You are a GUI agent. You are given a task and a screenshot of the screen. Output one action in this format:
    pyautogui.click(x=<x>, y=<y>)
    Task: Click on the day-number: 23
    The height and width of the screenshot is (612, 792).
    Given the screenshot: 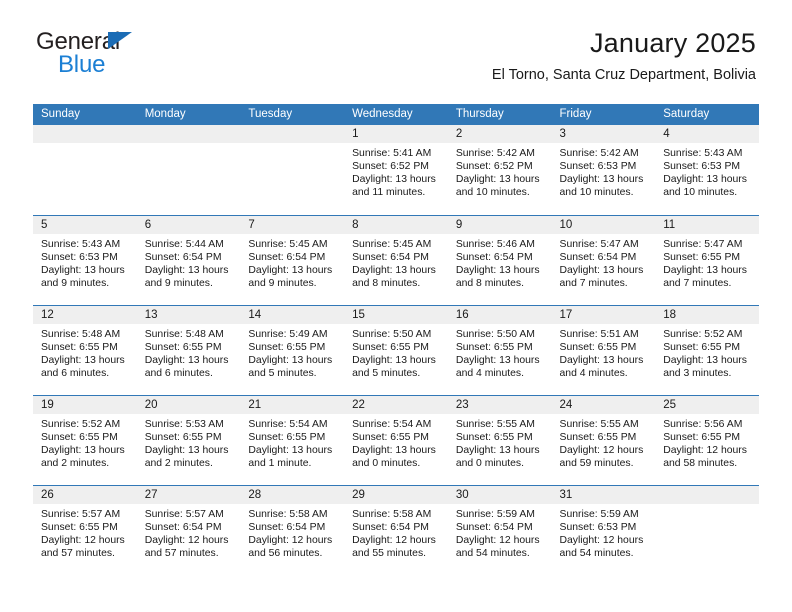 What is the action you would take?
    pyautogui.click(x=499, y=404)
    